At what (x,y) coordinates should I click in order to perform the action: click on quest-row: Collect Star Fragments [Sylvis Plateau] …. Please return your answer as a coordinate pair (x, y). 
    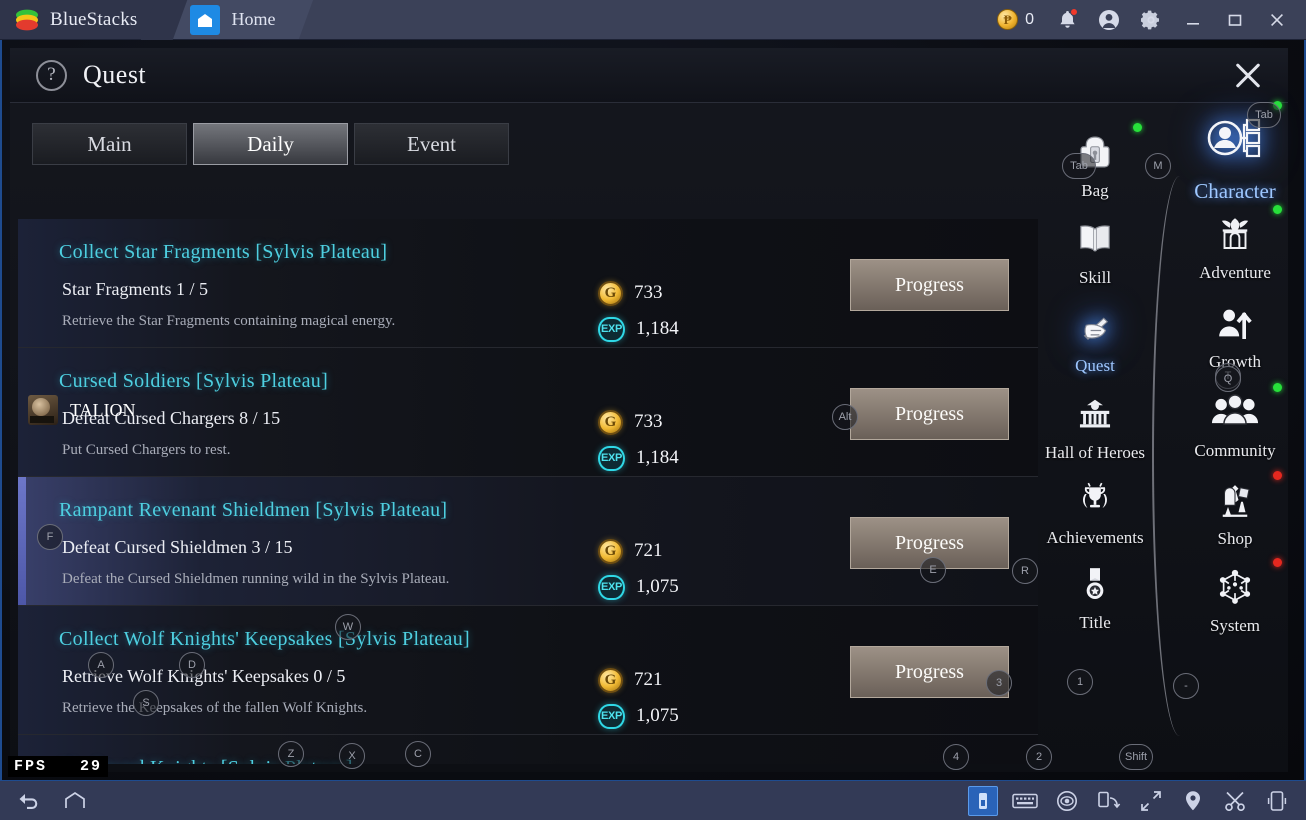
    Looking at the image, I should click on (528, 283).